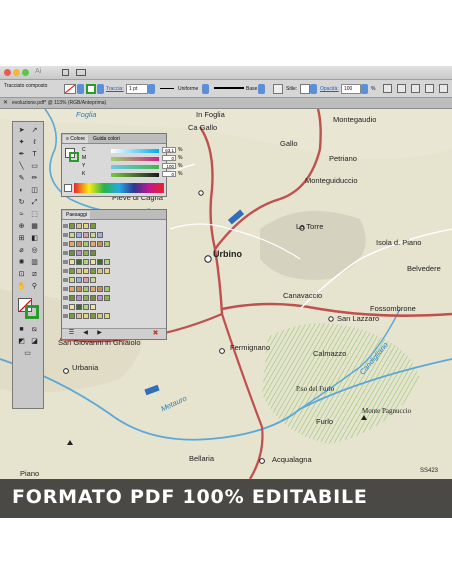 Image resolution: width=452 pixels, height=584 pixels. I want to click on symbol-sprayer-tool-icon: ✺, so click(21, 262).